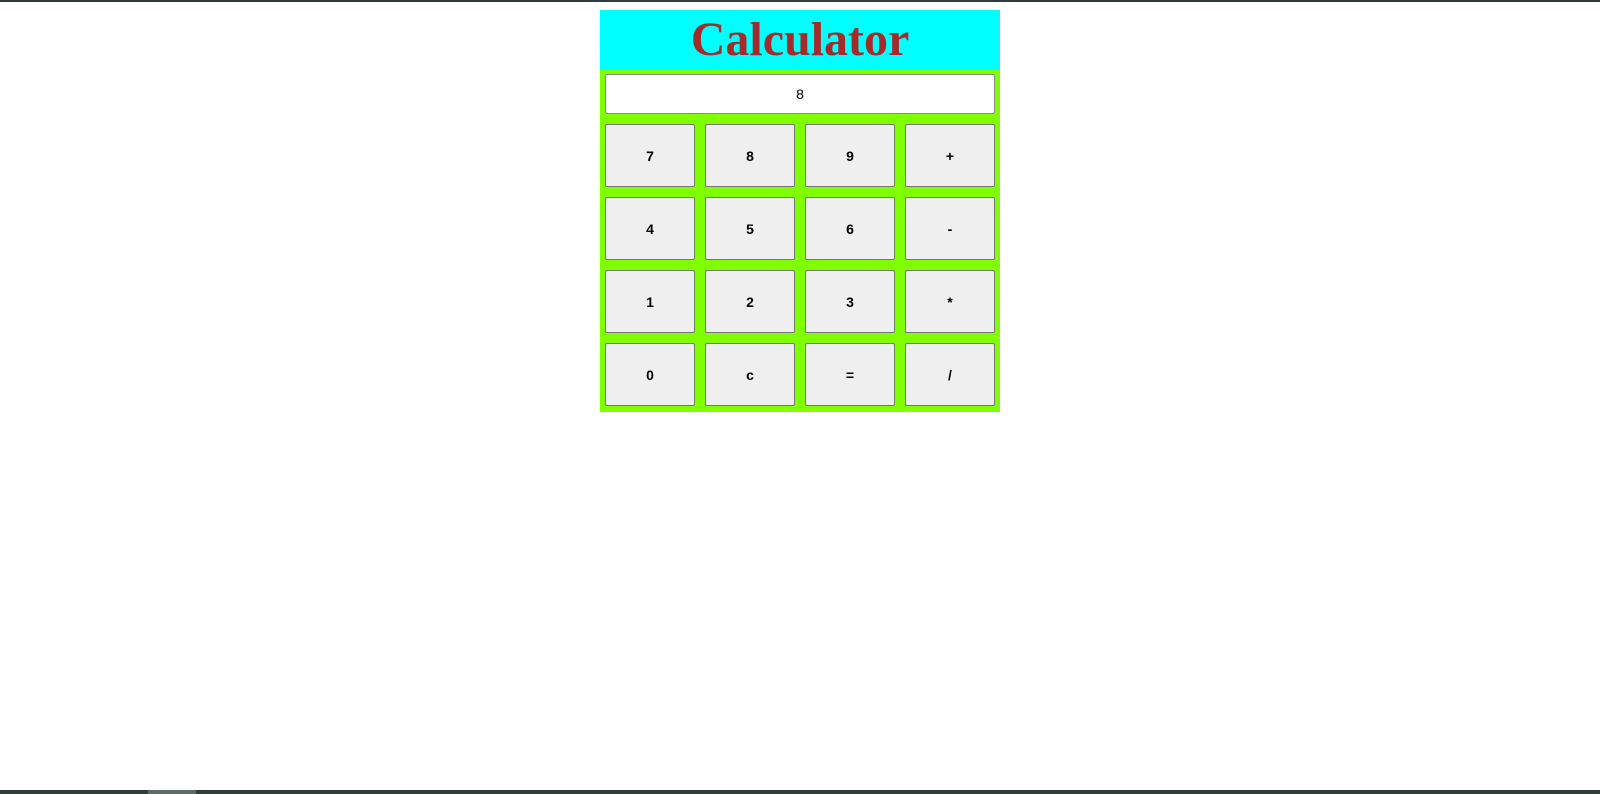  I want to click on key-equals-button: =, so click(850, 374).